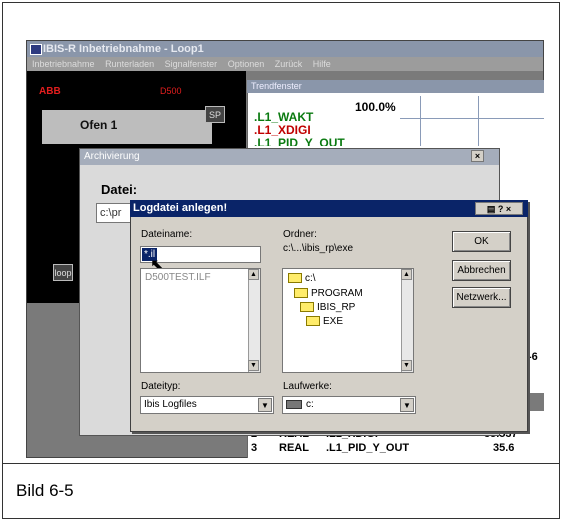  I want to click on table-row-value: 35.6, so click(504, 448).